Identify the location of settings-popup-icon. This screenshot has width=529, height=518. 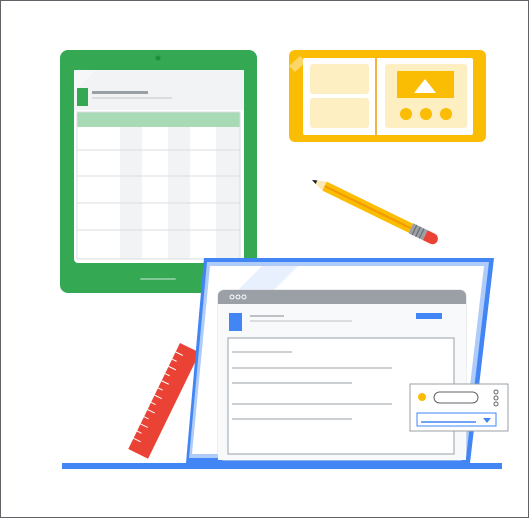
(459, 407).